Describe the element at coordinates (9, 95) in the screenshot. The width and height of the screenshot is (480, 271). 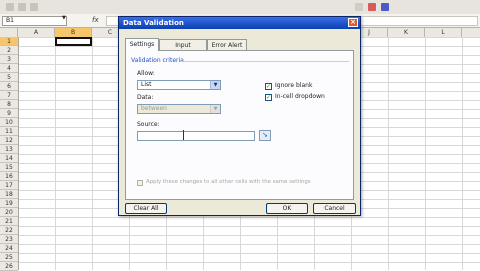
I see `row-header: 7` at that location.